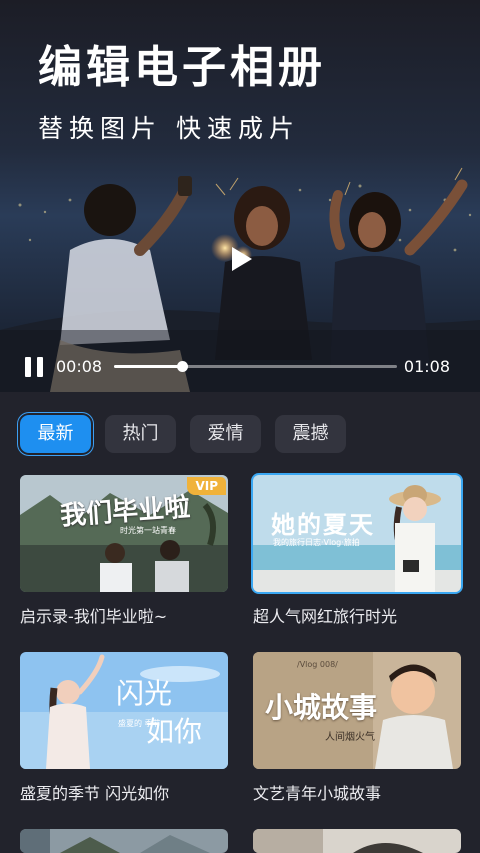 Image resolution: width=480 pixels, height=853 pixels. Describe the element at coordinates (95, 793) in the screenshot. I see `template-title: 盛夏的季节 闪光如你` at that location.